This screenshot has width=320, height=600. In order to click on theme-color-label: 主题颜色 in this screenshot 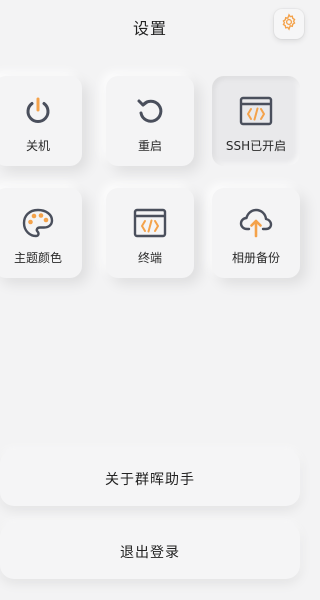, I will do `click(37, 258)`.